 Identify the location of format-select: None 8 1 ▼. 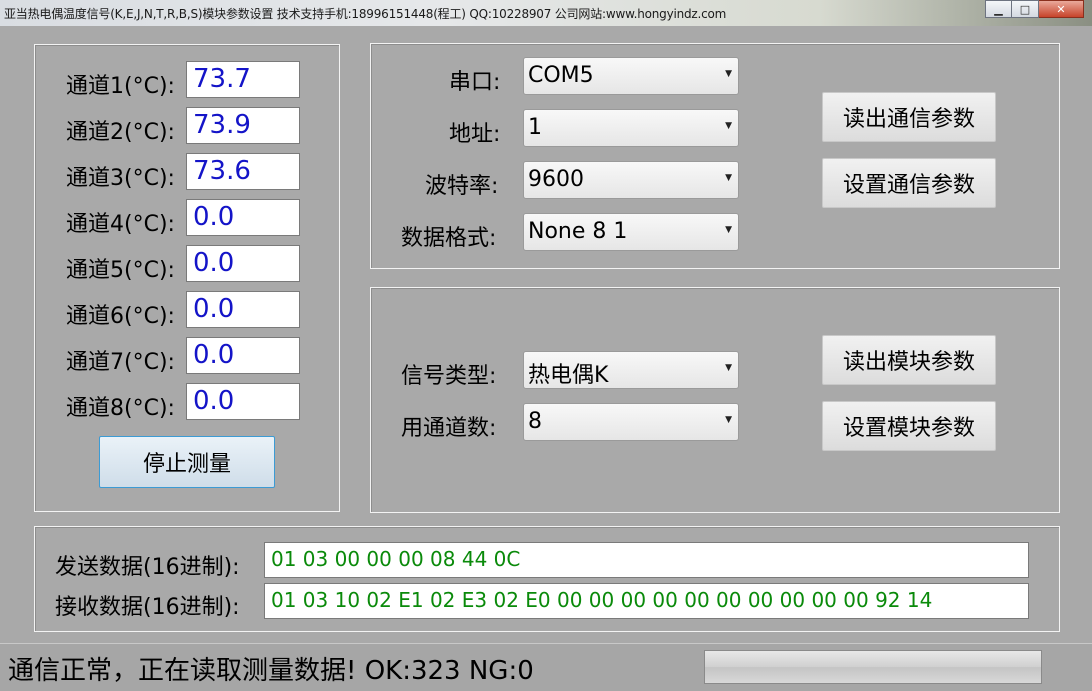
(631, 232).